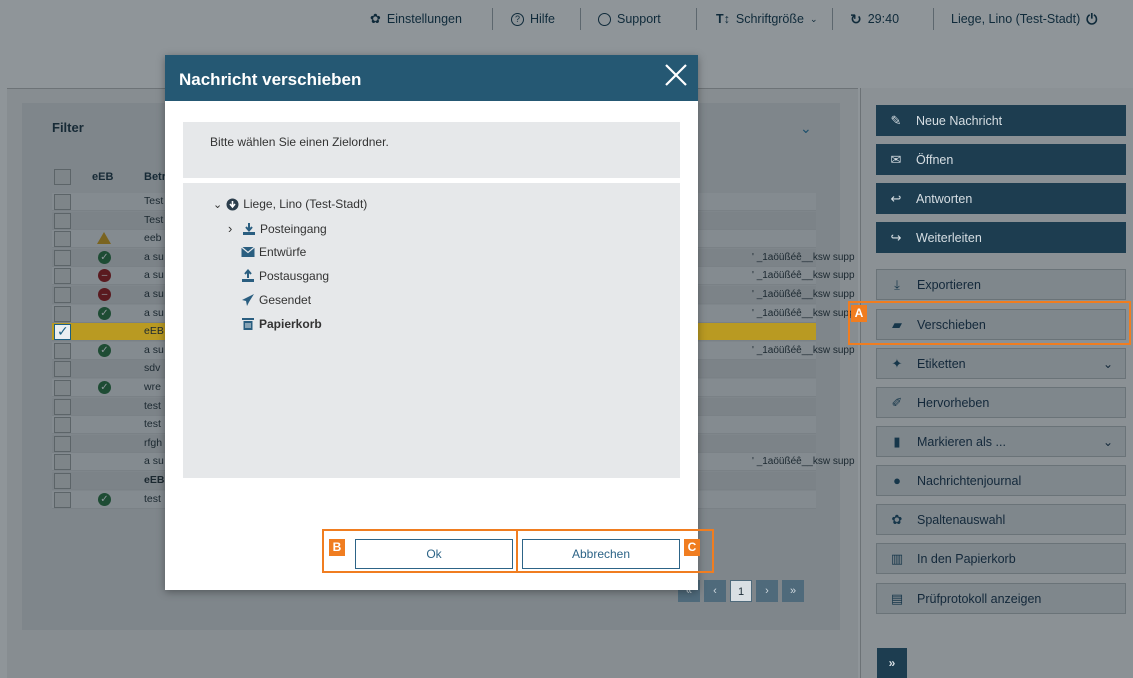  I want to click on open-button: ✉ Öffnen, so click(1001, 159).